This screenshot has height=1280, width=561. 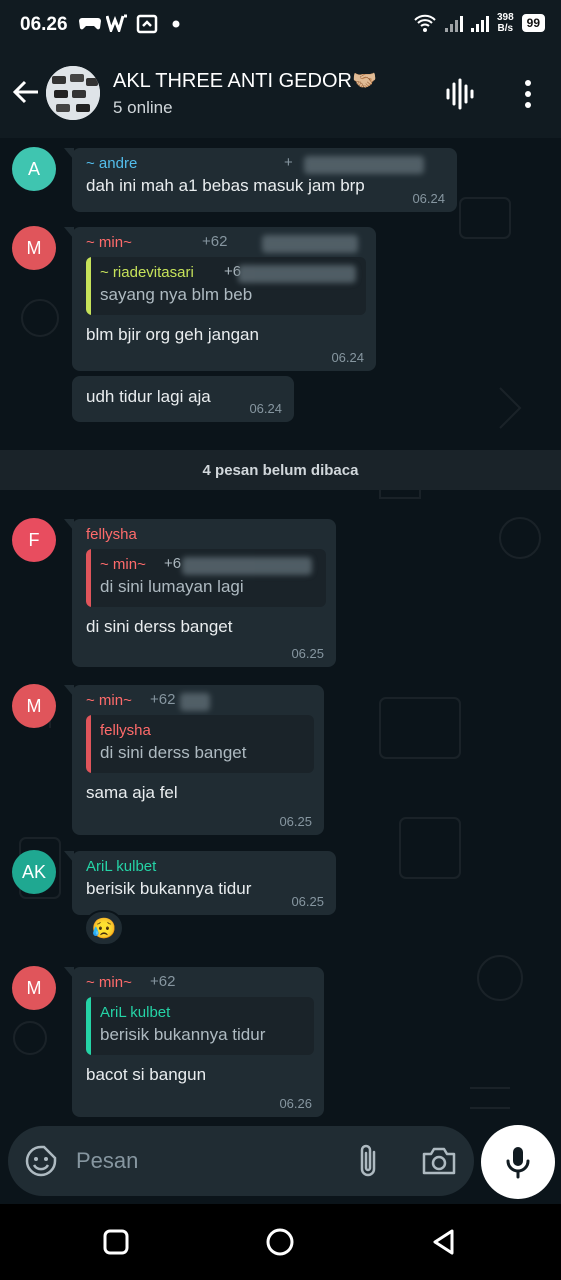 What do you see at coordinates (125, 730) in the screenshot?
I see `quote-sender: fellysha` at bounding box center [125, 730].